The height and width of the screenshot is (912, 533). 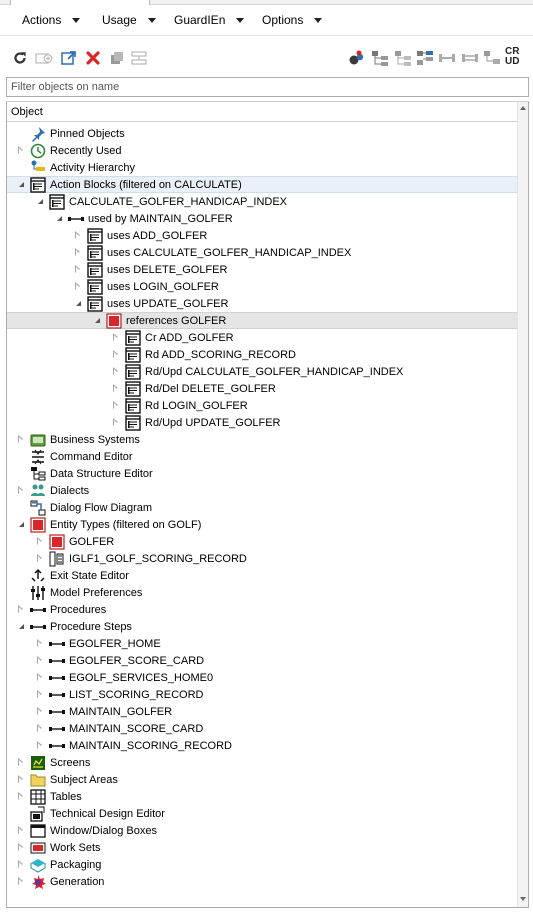 What do you see at coordinates (425, 58) in the screenshot?
I see `tree-view-3-icon` at bounding box center [425, 58].